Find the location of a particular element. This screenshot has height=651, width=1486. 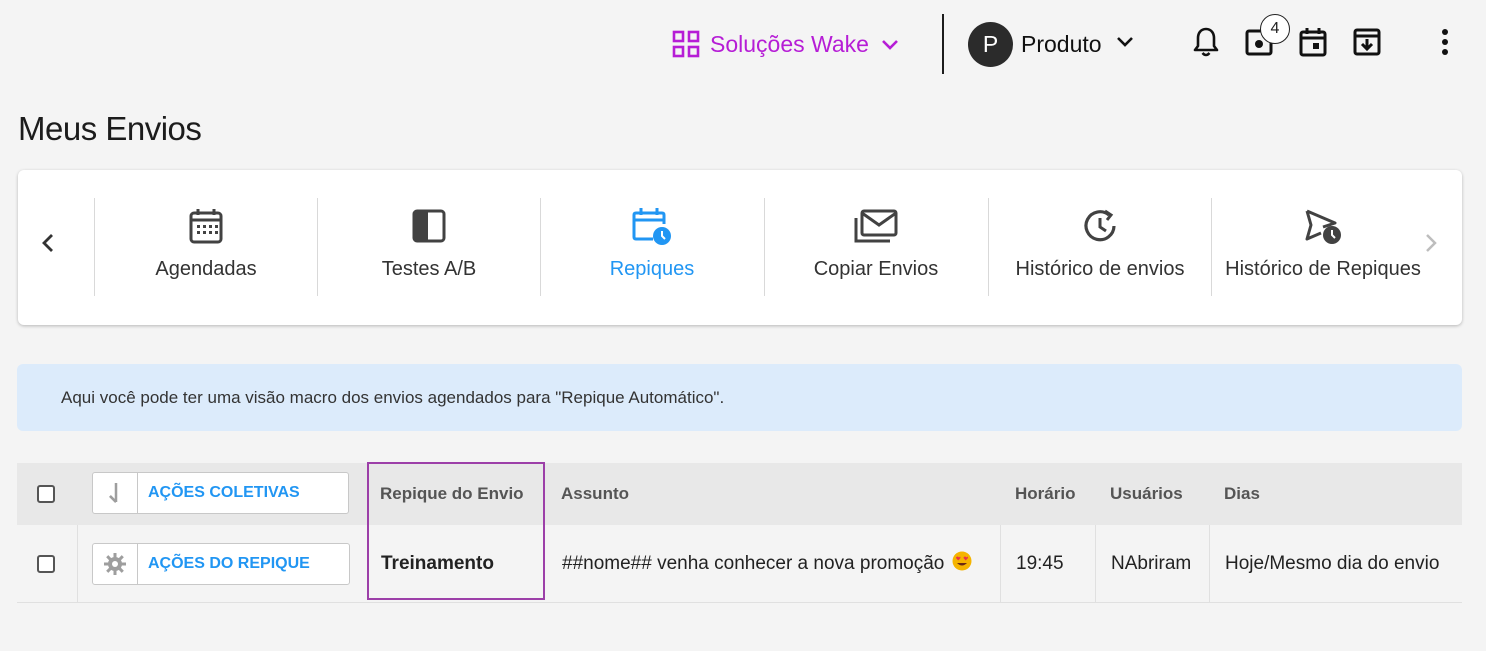

more-vertical-icon is located at coordinates (1445, 44).